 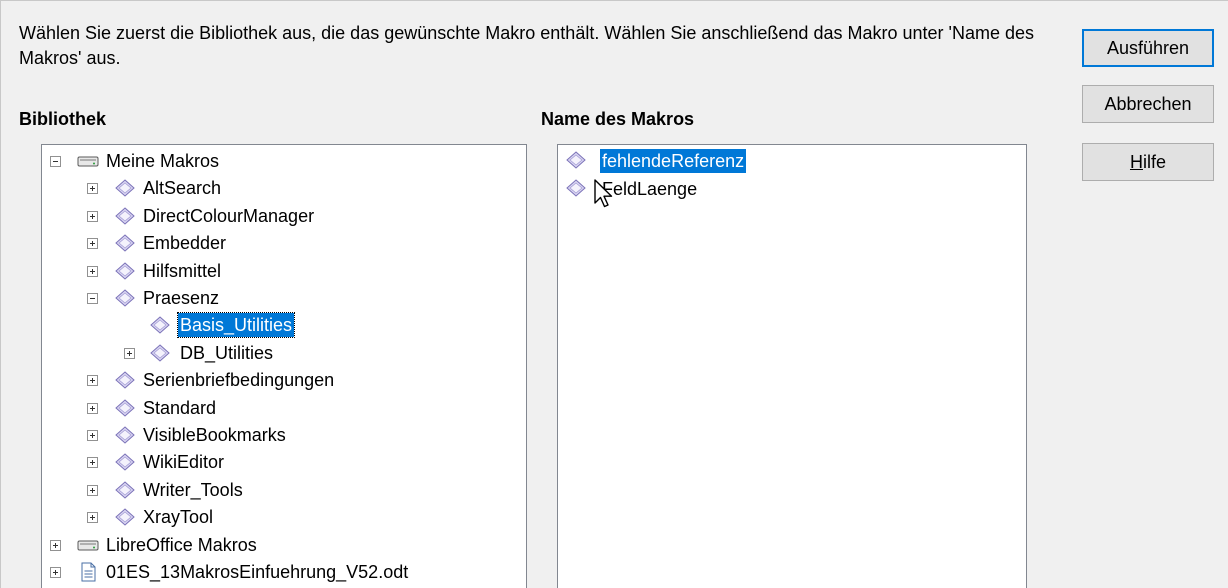 I want to click on run-button-label: Ausführen, so click(x=1148, y=47).